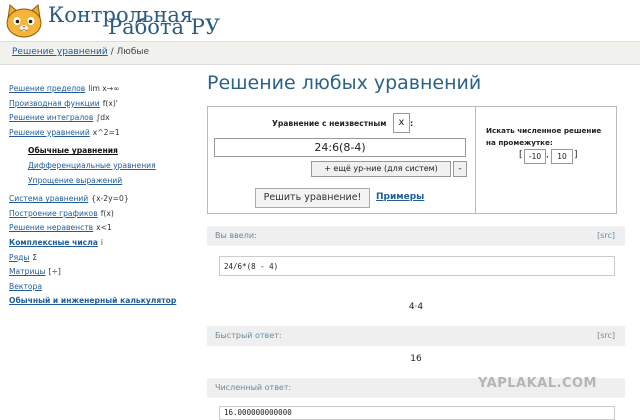 The width and height of the screenshot is (640, 420). Describe the element at coordinates (606, 335) in the screenshot. I see `quick-src-link: [src]` at that location.